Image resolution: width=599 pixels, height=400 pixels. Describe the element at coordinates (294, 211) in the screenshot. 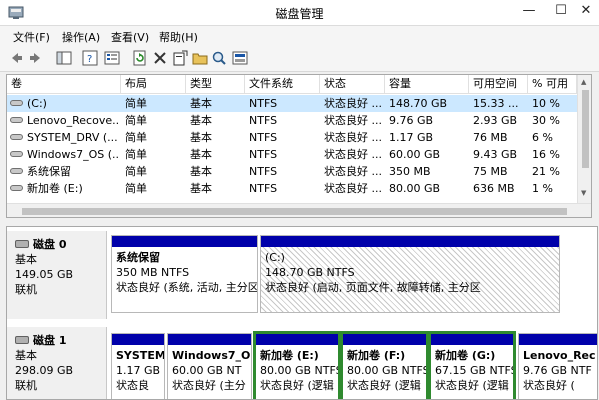

I see `horizontal-scroll-thumb` at that location.